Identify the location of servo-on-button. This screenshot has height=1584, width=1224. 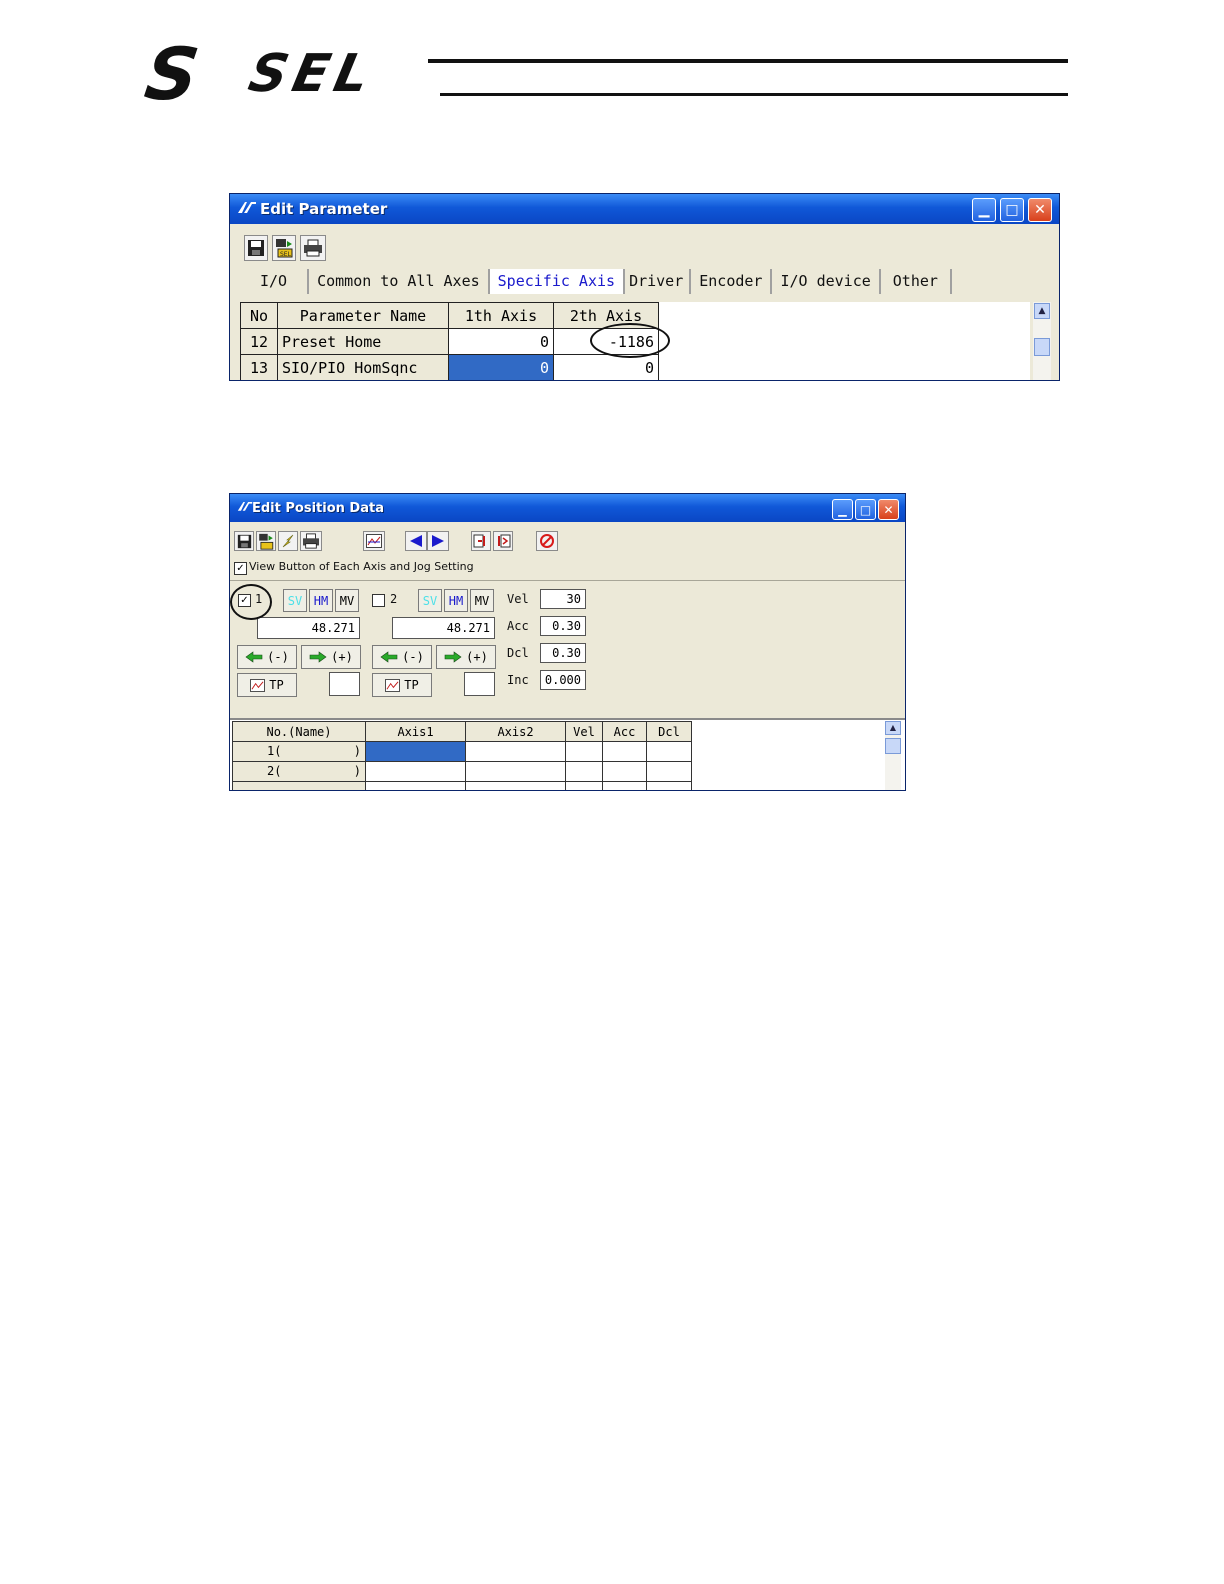
(481, 541).